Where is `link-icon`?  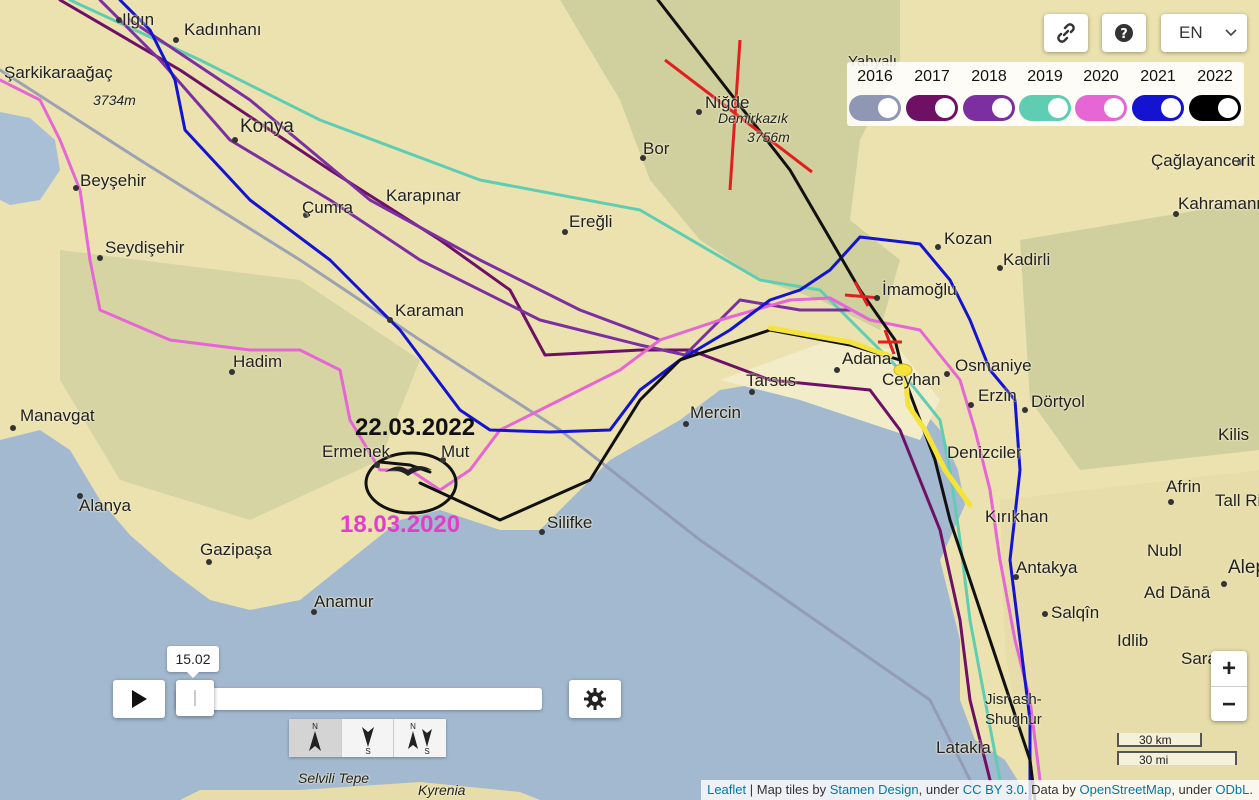
link-icon is located at coordinates (1066, 33).